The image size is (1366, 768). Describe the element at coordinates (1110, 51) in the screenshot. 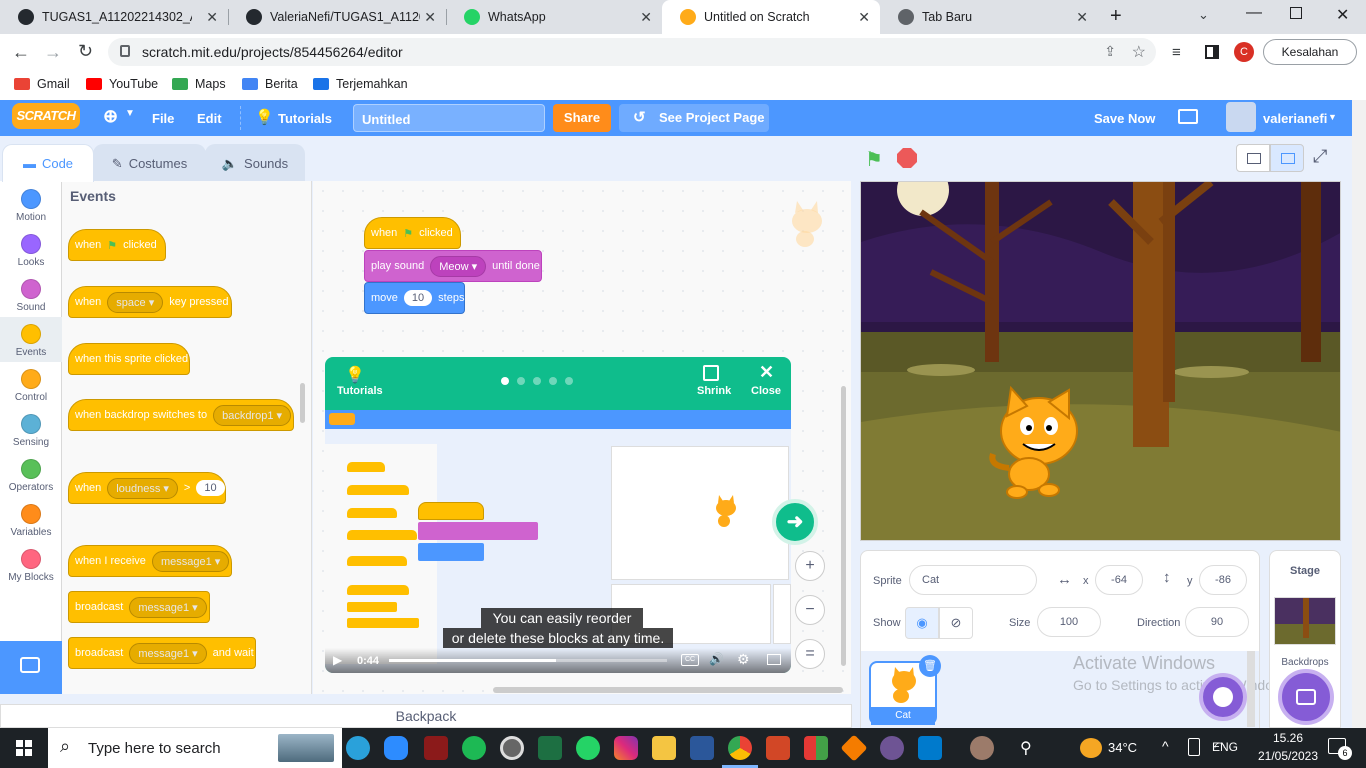

I see `share-icon: ⇪` at that location.